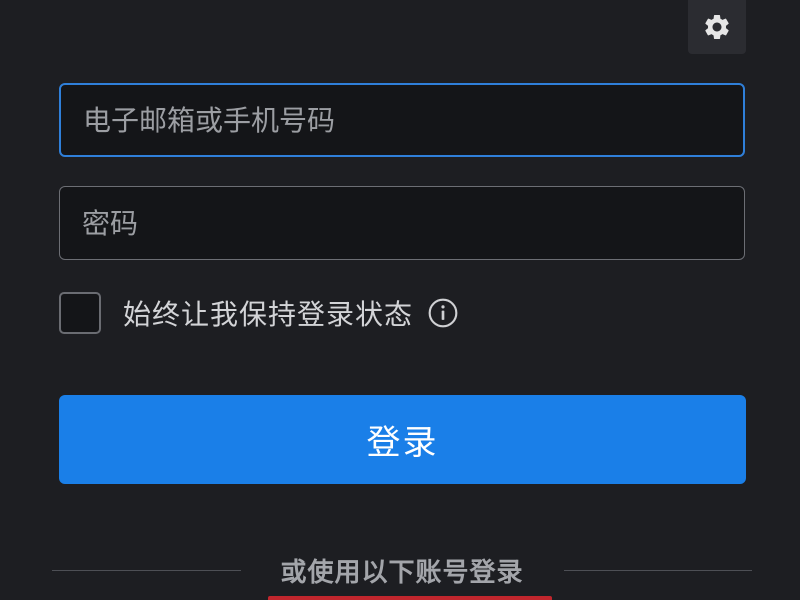  I want to click on alternate-login-text: 或使用以下账号登录, so click(402, 572).